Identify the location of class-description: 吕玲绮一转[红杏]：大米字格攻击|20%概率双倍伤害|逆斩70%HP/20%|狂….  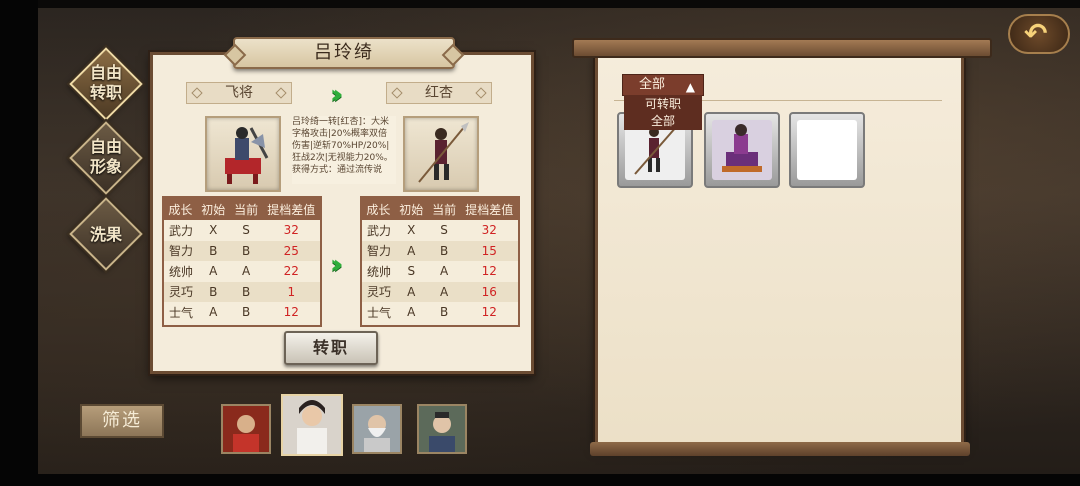
(344, 150).